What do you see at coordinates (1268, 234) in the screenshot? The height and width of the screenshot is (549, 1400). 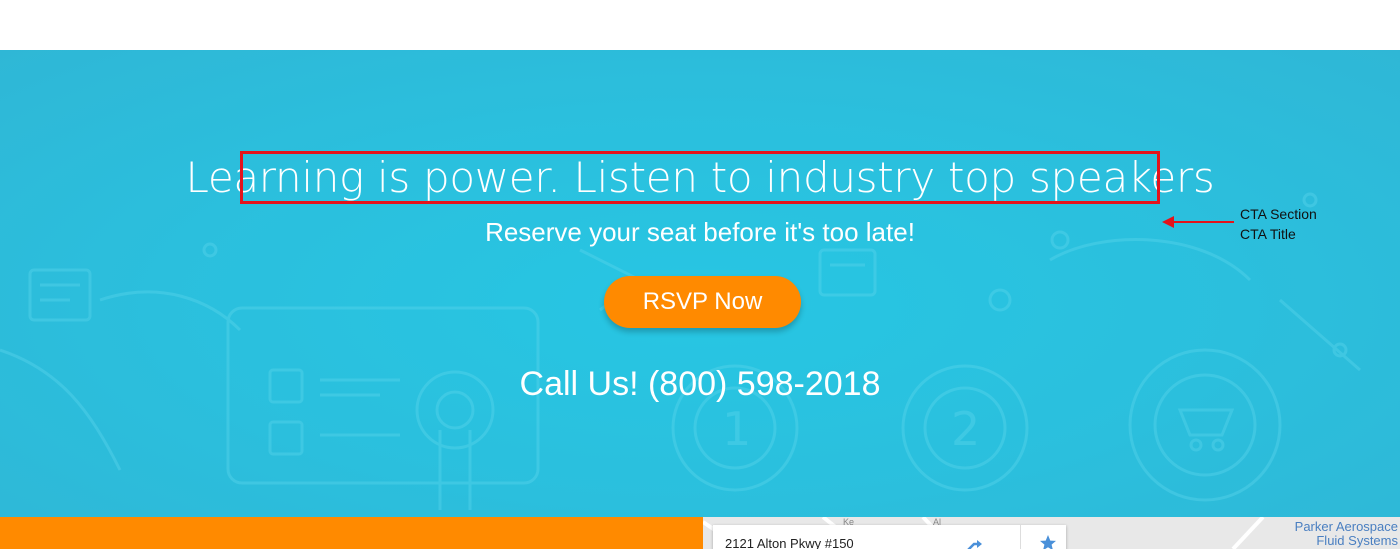 I see `annotation-line-2: CTA Title` at bounding box center [1268, 234].